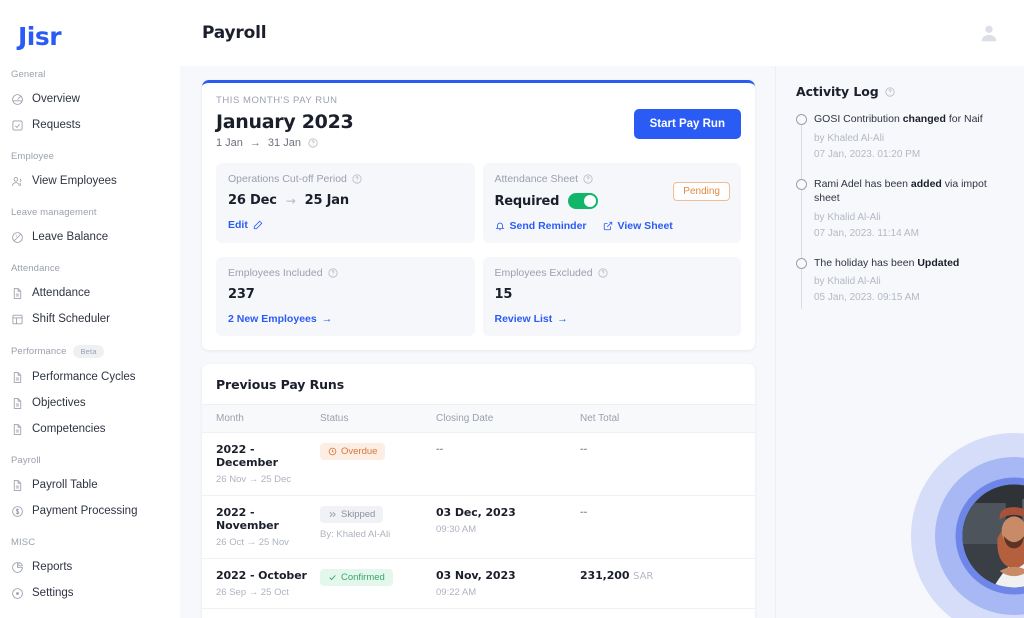 This screenshot has width=1024, height=618. Describe the element at coordinates (90, 429) in the screenshot. I see `sidebar-item-competencies: Competencies` at that location.